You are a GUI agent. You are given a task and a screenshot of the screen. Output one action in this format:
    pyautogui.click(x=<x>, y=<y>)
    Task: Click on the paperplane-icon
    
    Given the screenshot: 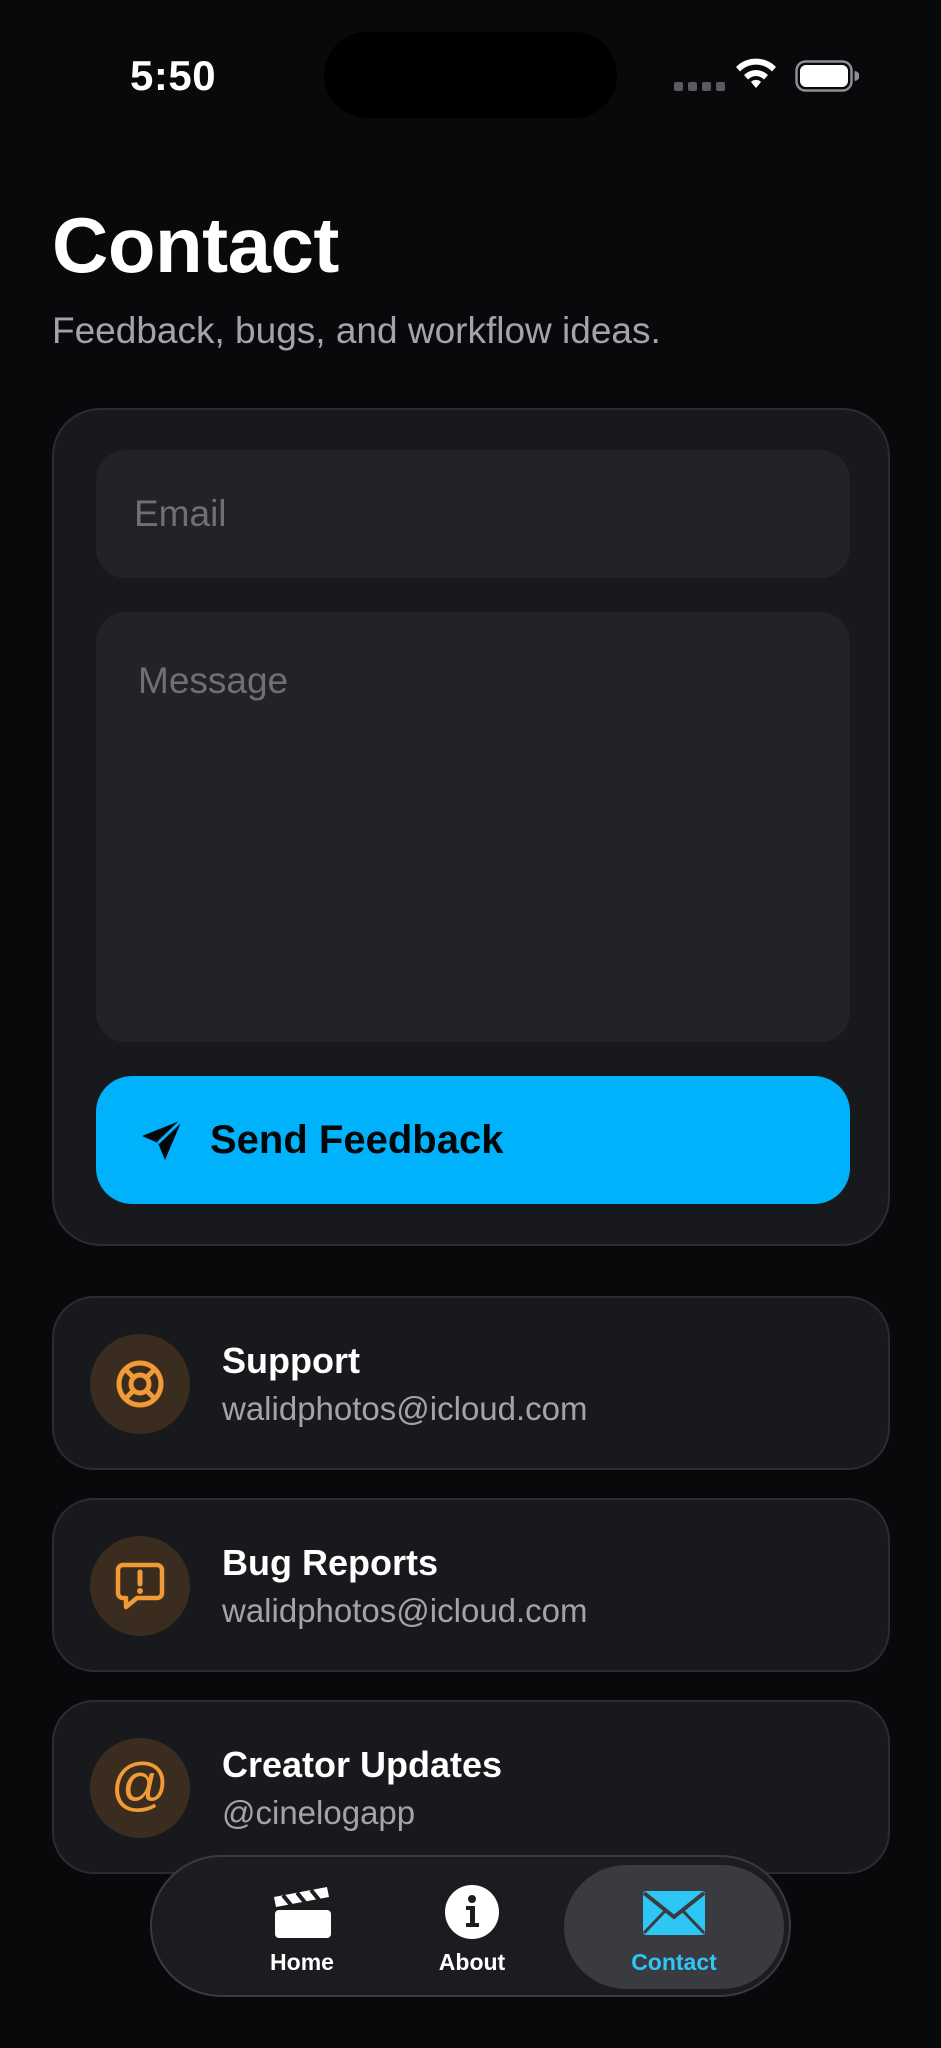 What is the action you would take?
    pyautogui.click(x=163, y=1139)
    